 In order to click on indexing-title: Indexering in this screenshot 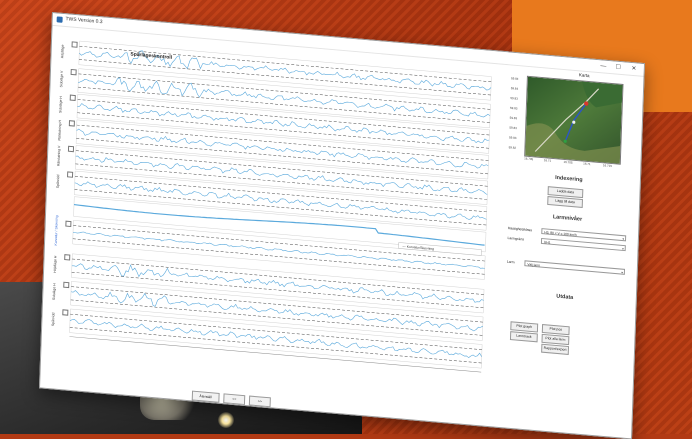, I will do `click(569, 179)`.